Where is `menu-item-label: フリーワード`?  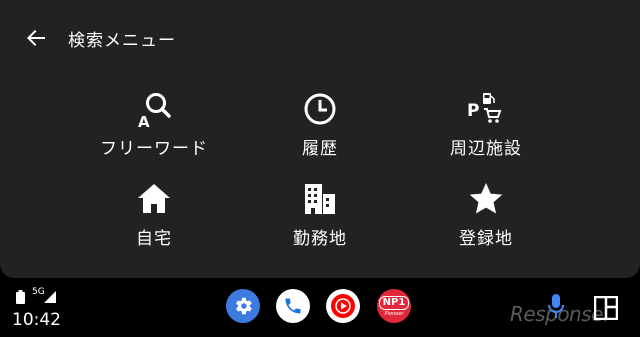 menu-item-label: フリーワード is located at coordinates (154, 149).